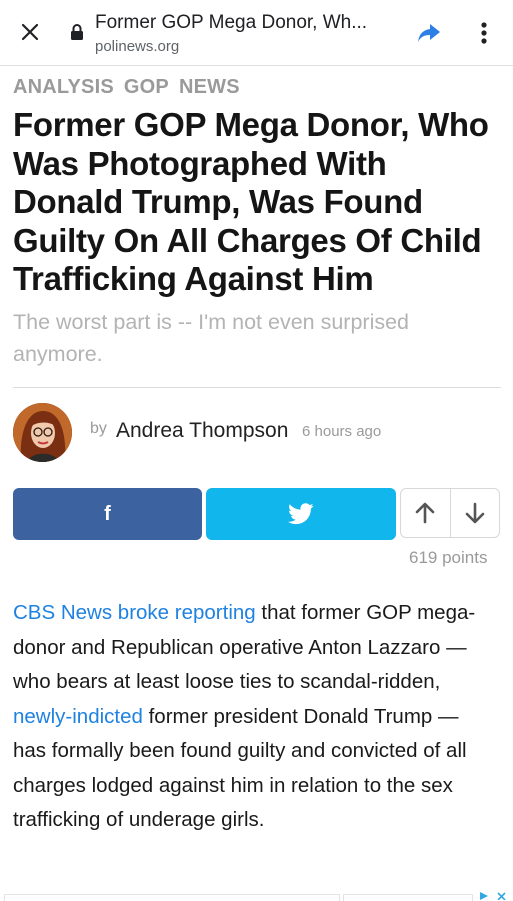 This screenshot has width=513, height=901. I want to click on twitter-icon, so click(301, 514).